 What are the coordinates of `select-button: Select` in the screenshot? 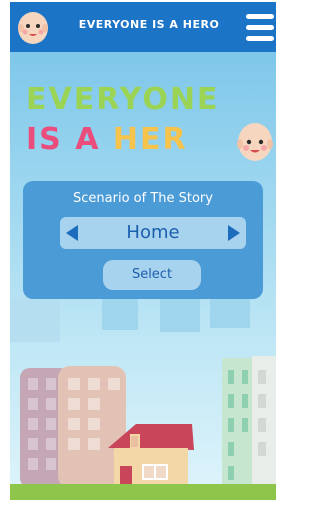 It's located at (152, 275).